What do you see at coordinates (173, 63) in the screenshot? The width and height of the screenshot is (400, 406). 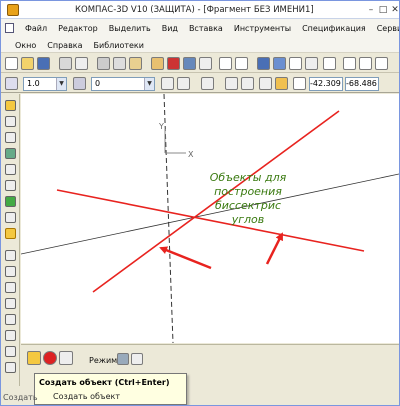 I see `magnet-icon` at bounding box center [173, 63].